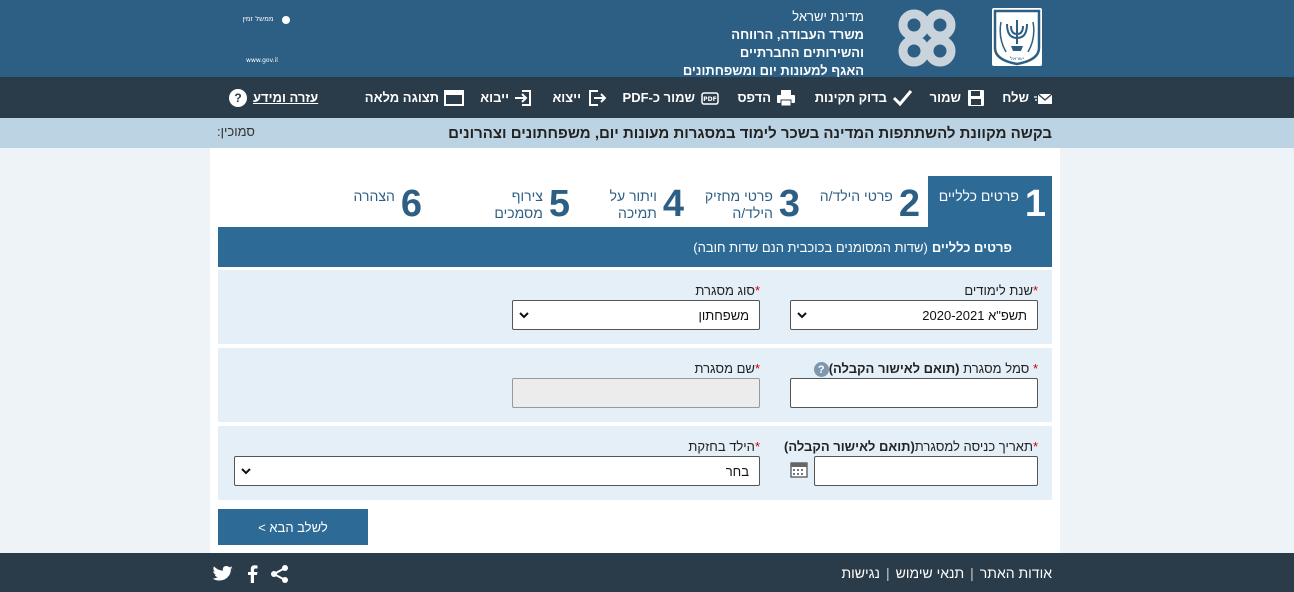 The width and height of the screenshot is (1294, 592). I want to click on save-pdf-button: PDF שמור כ-PDF, so click(671, 97).